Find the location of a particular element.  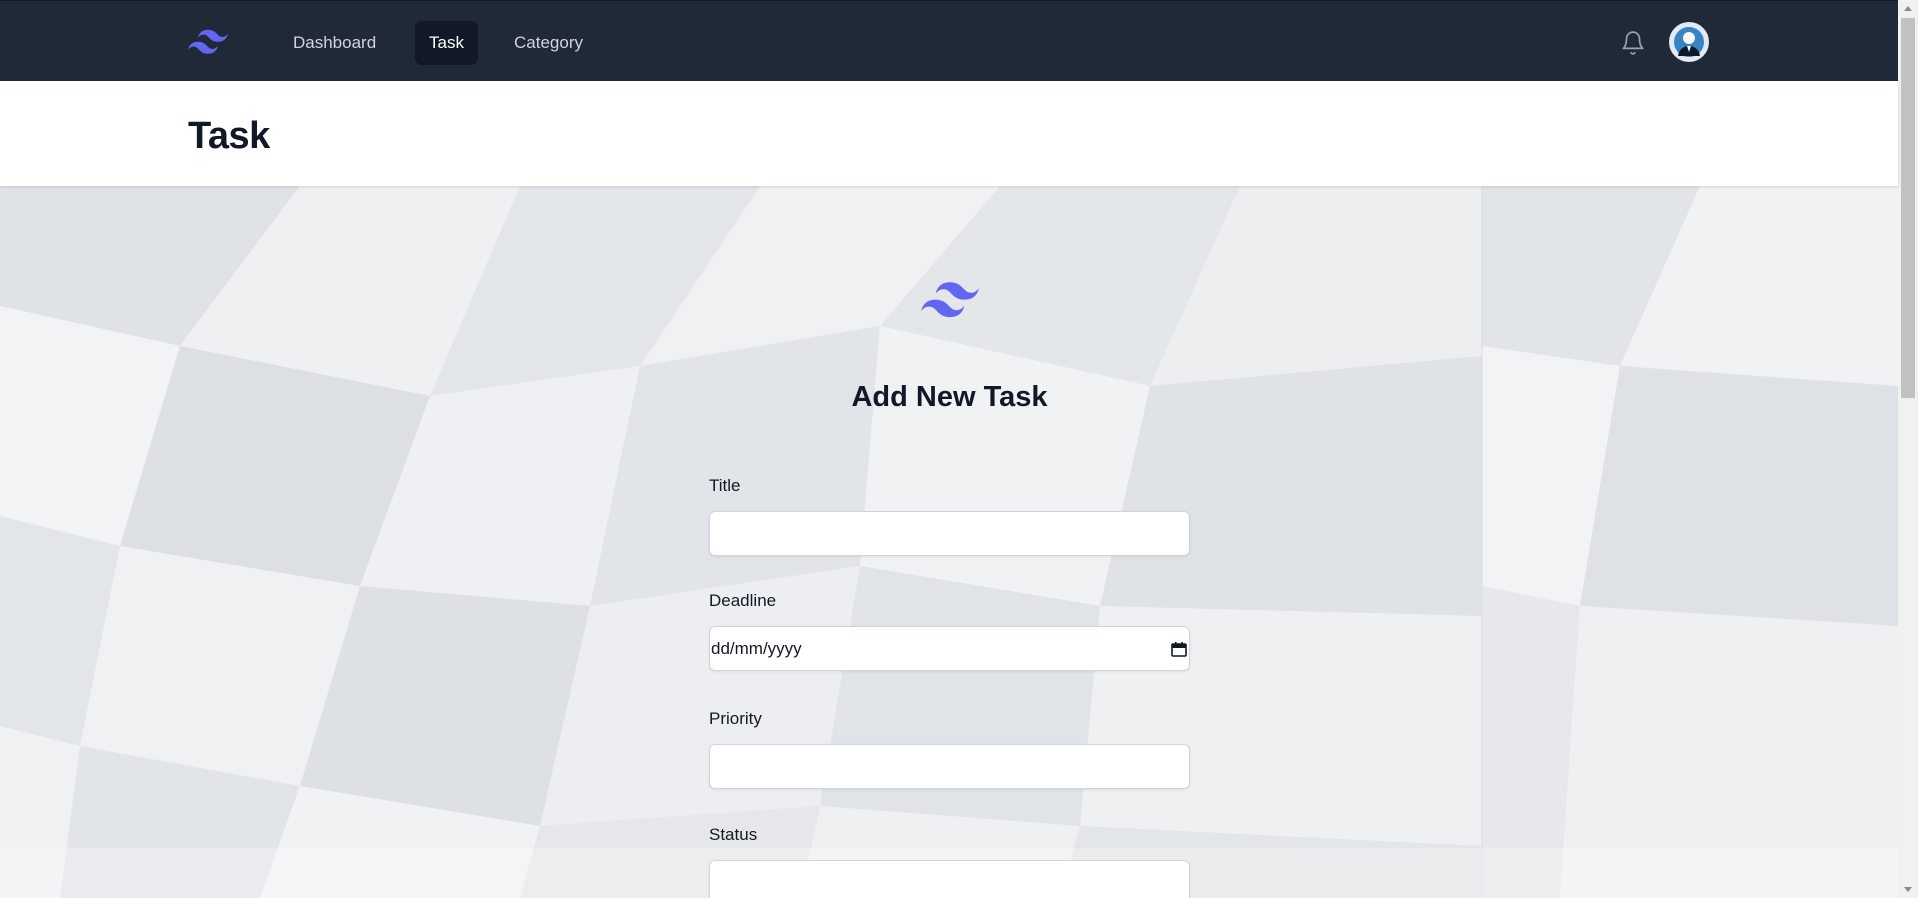

deadline-placeholder: dd/mm/yyyy is located at coordinates (756, 648).